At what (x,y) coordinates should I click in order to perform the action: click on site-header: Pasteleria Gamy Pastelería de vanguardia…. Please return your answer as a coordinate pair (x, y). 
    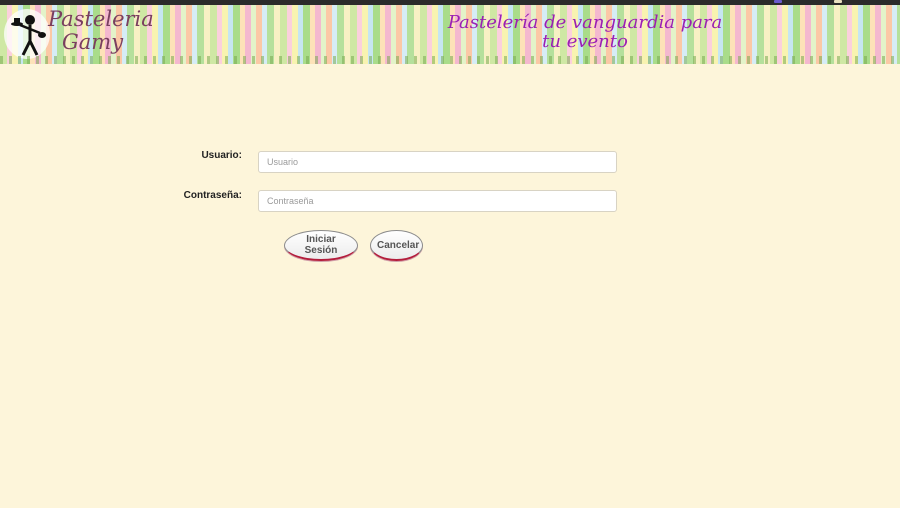
    Looking at the image, I should click on (450, 34).